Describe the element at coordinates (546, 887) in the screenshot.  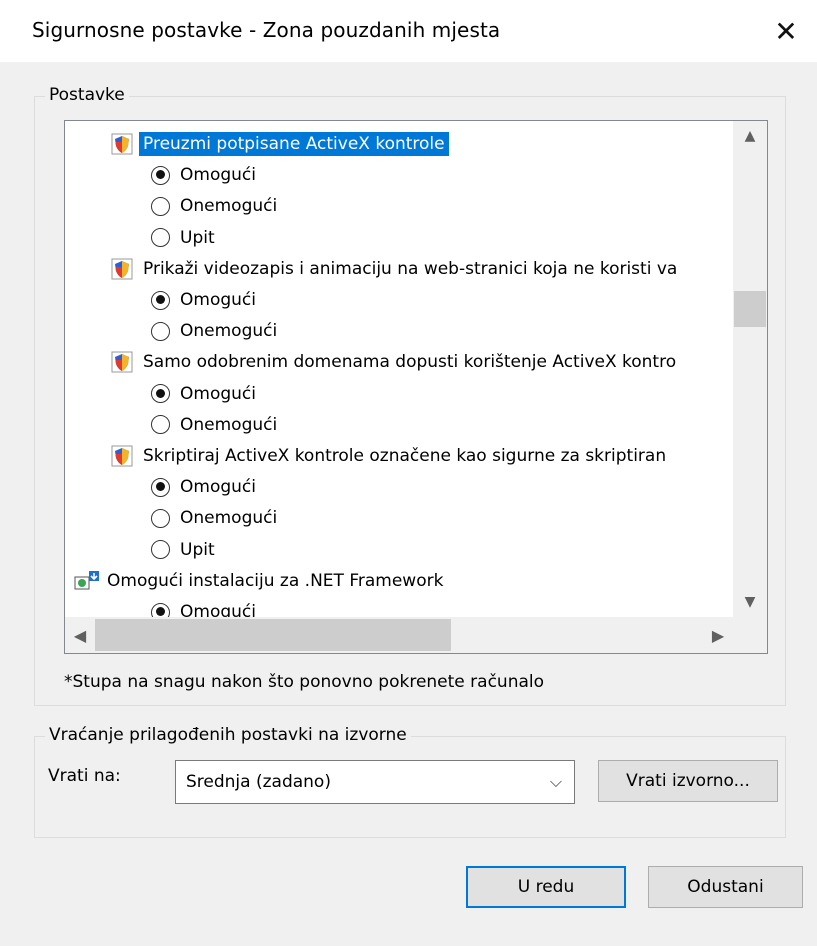
I see `ok-button: U redu` at that location.